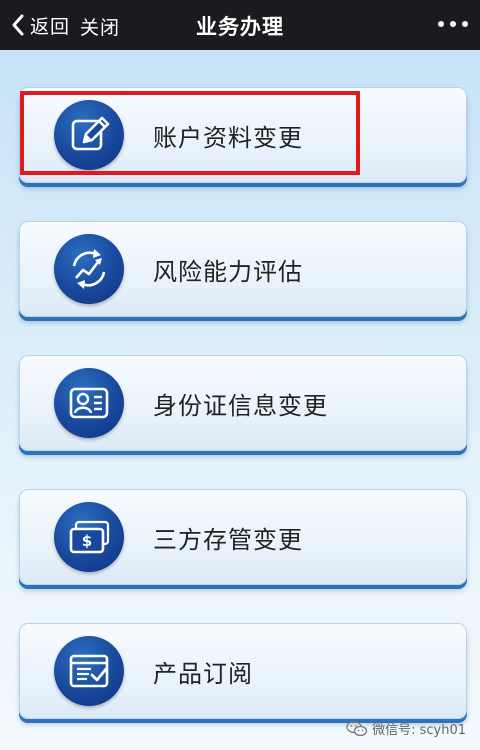 The height and width of the screenshot is (750, 480). Describe the element at coordinates (89, 671) in the screenshot. I see `subscription-icon` at that location.